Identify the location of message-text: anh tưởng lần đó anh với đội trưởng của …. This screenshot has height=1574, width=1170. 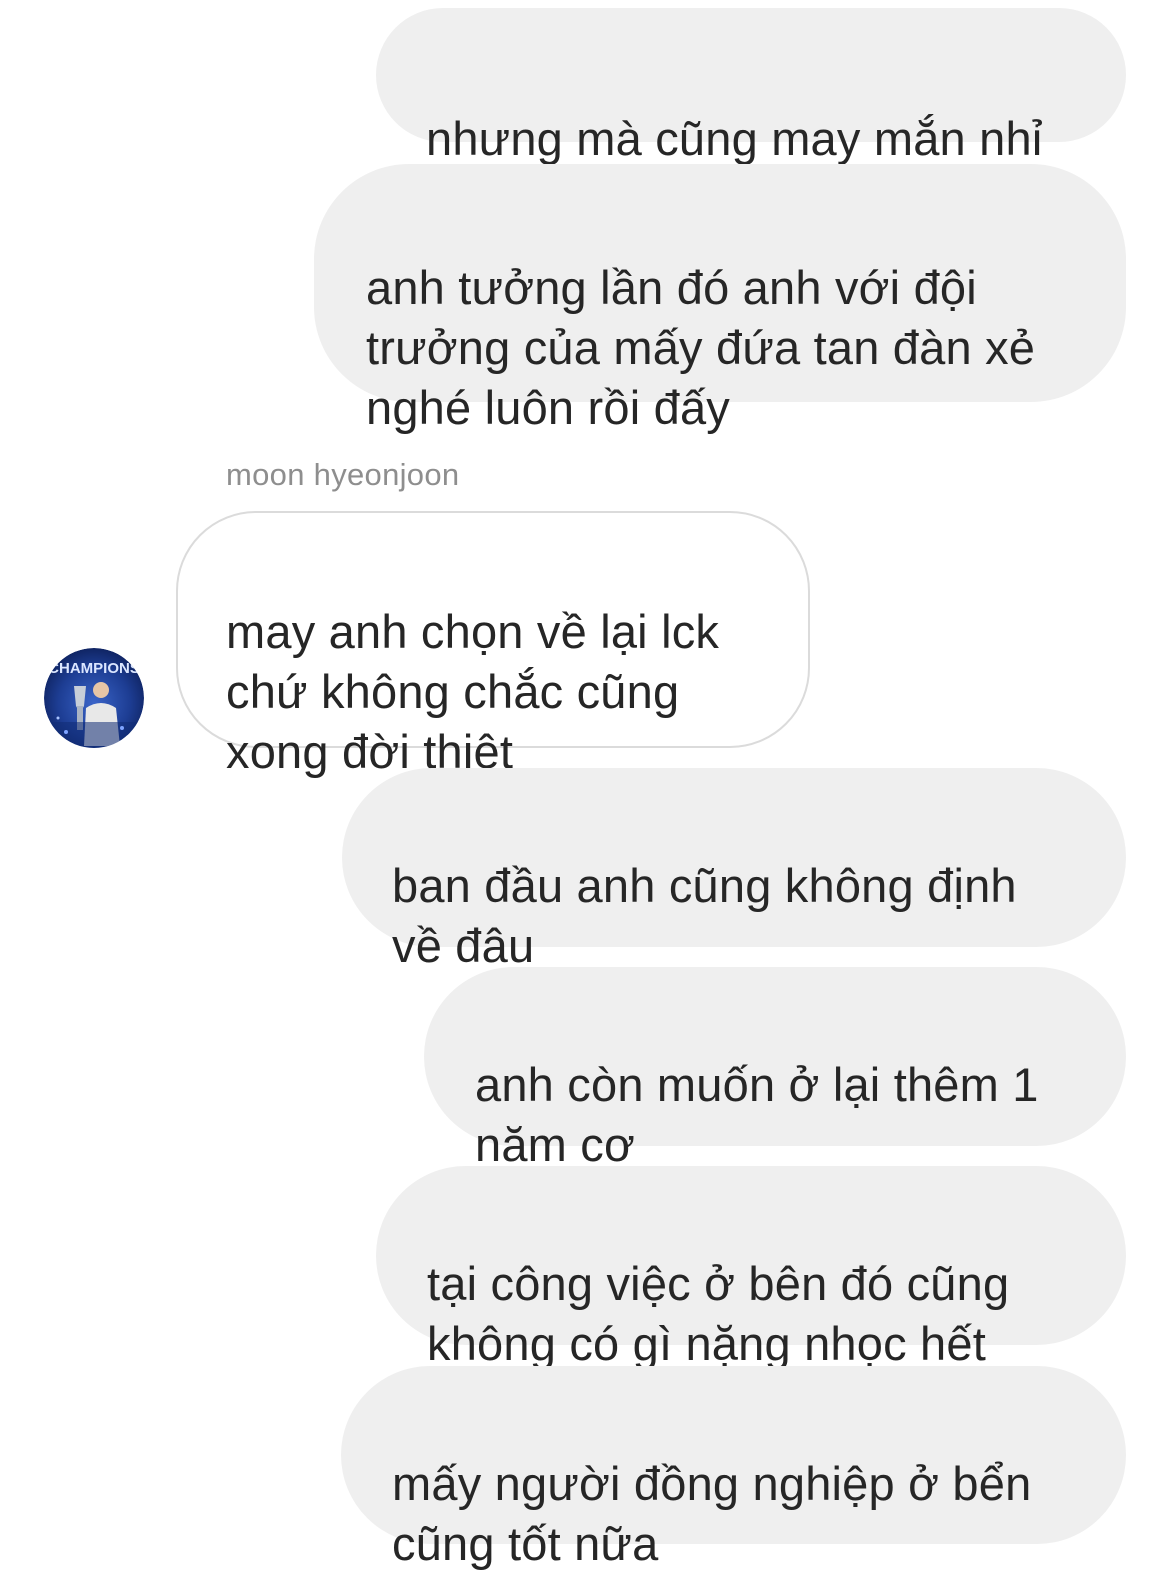
(701, 347).